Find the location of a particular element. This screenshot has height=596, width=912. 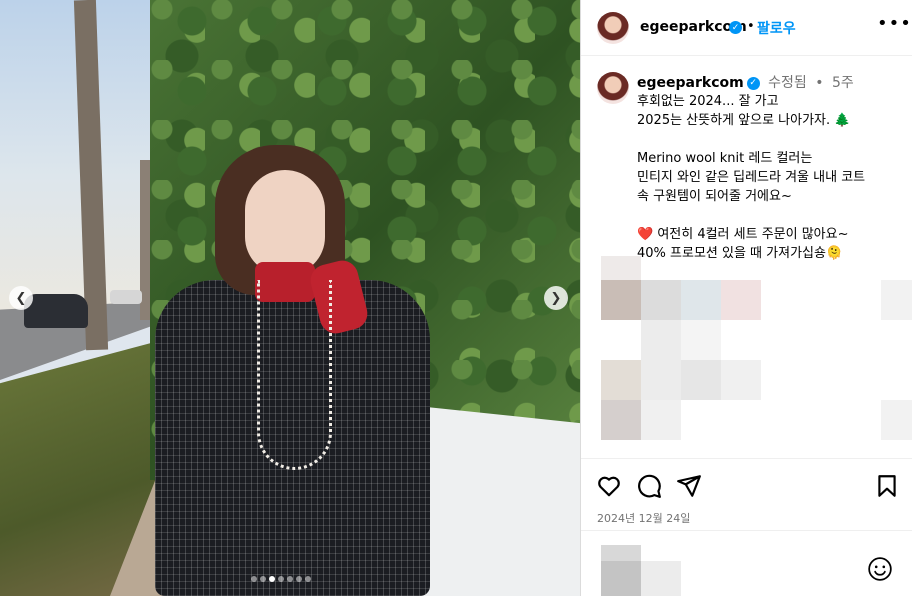

bookmark-icon is located at coordinates (887, 486).